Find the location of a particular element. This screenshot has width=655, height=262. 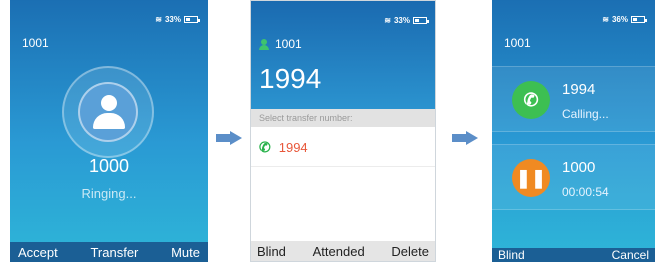

call-number: 1000 is located at coordinates (579, 167).